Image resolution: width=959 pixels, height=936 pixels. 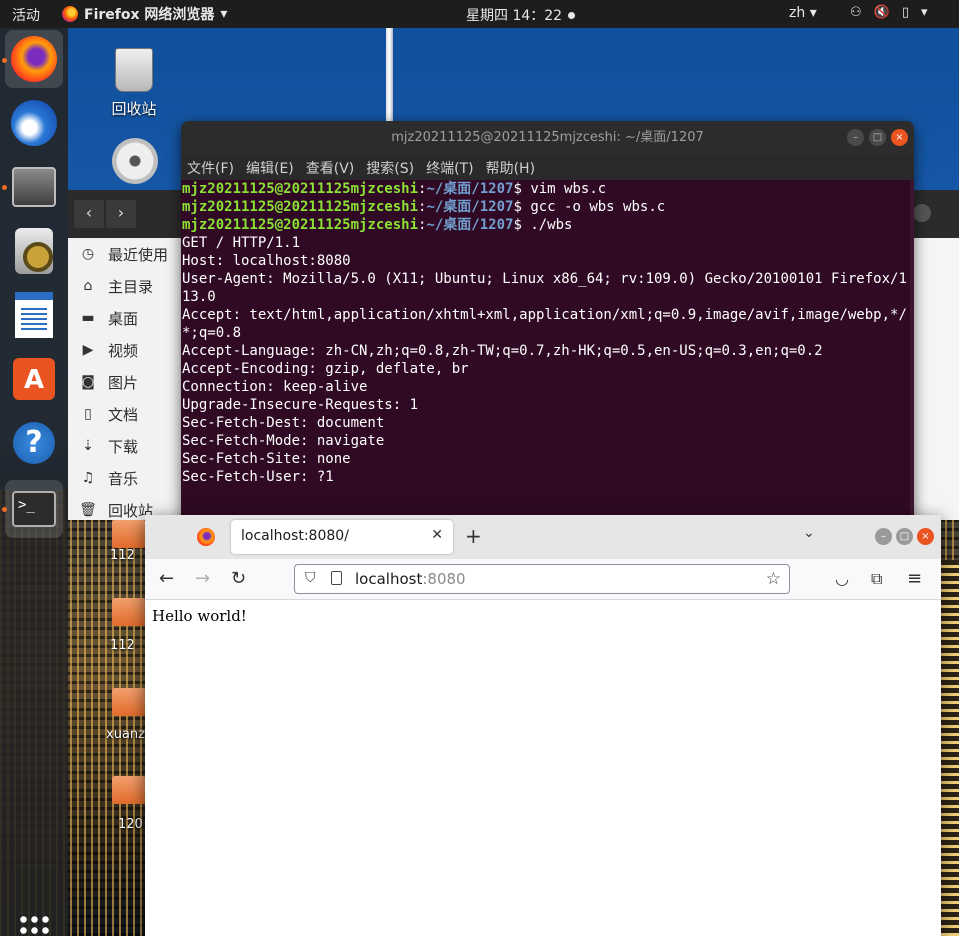 I want to click on files-close-button, so click(x=922, y=213).